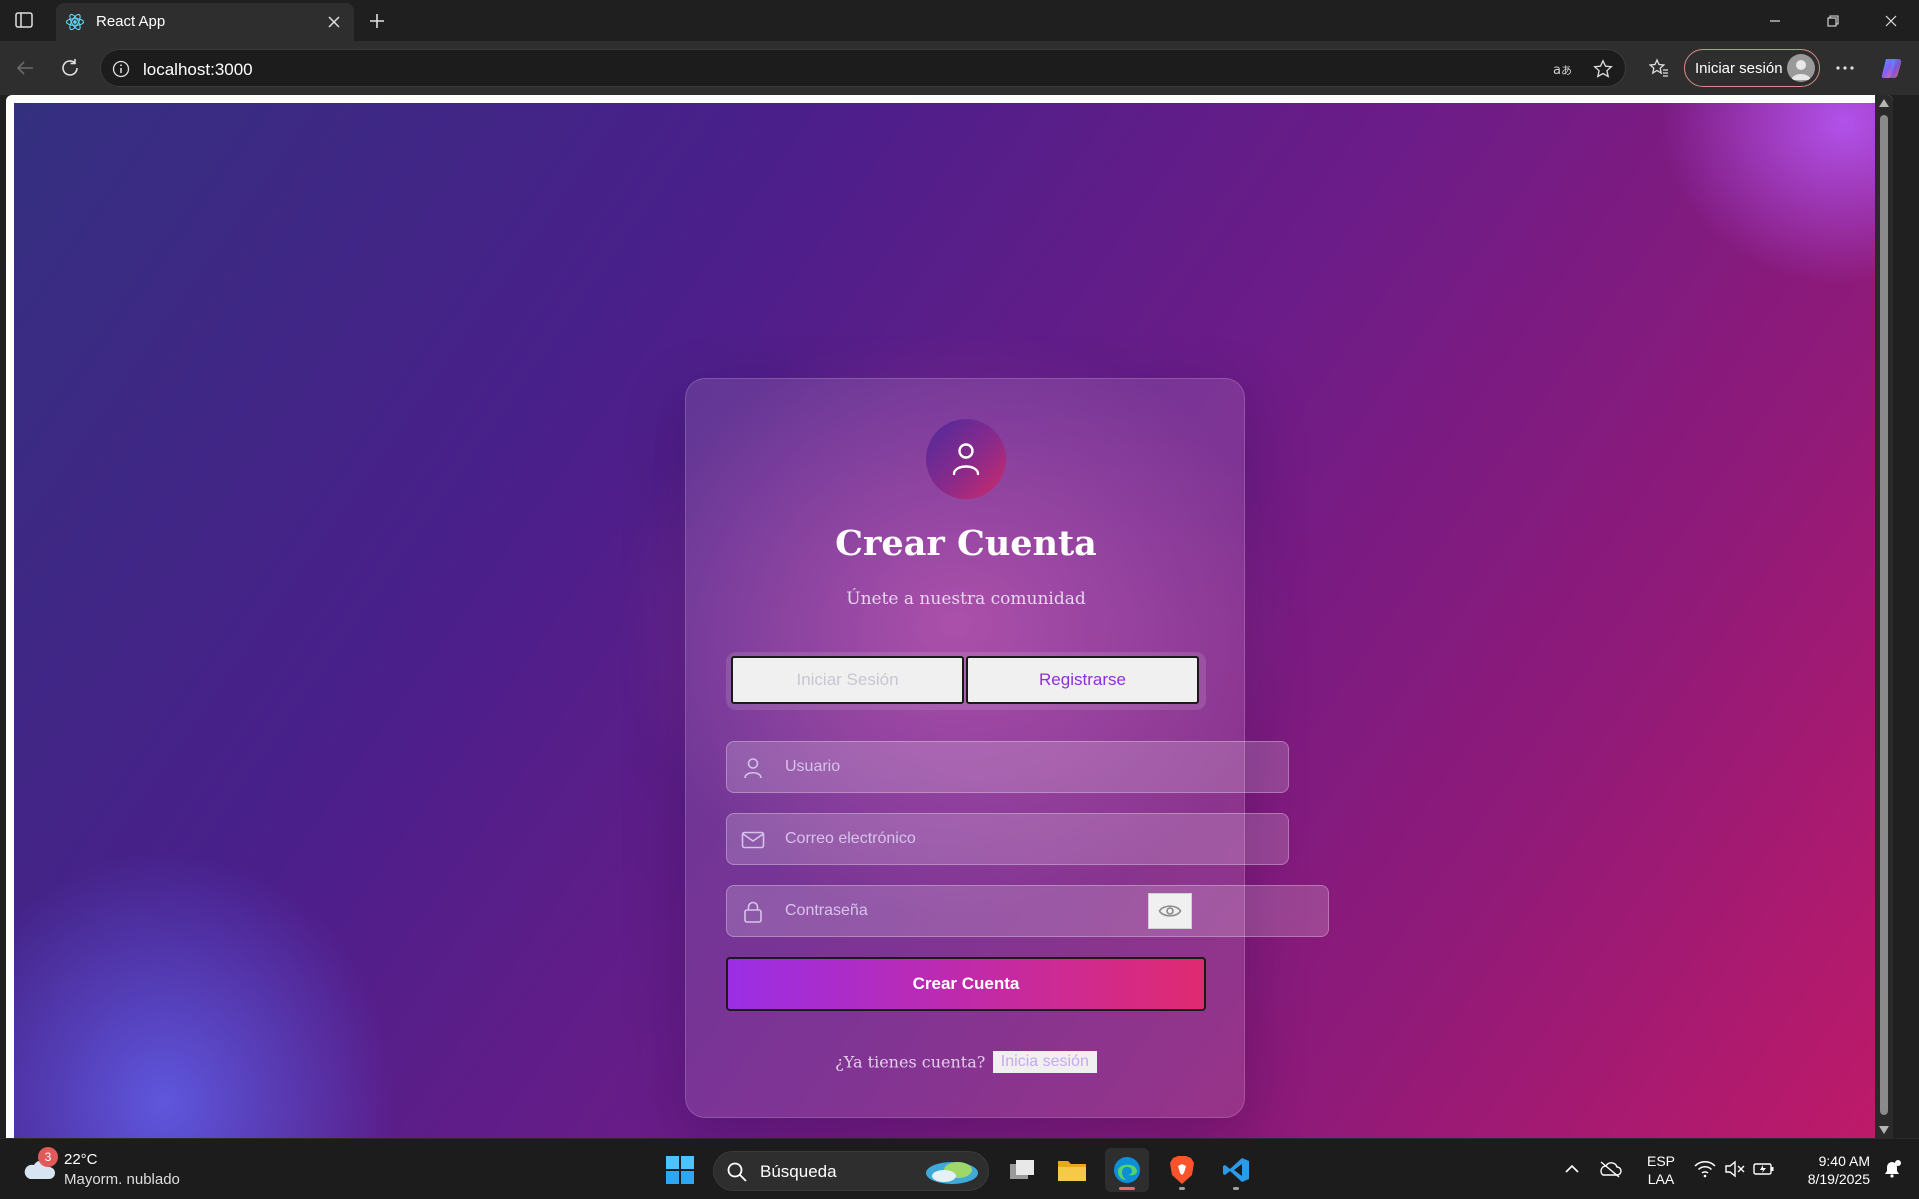 The height and width of the screenshot is (1199, 1919). I want to click on close-tab-icon, so click(334, 22).